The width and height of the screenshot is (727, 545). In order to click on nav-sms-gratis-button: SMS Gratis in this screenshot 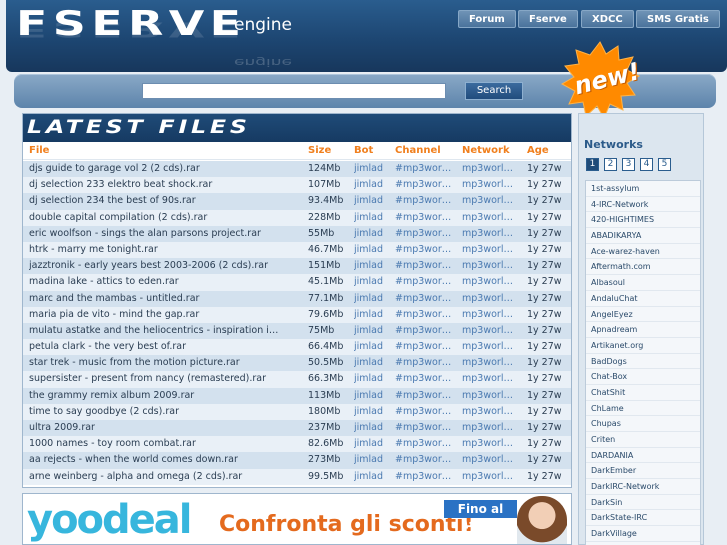, I will do `click(678, 19)`.